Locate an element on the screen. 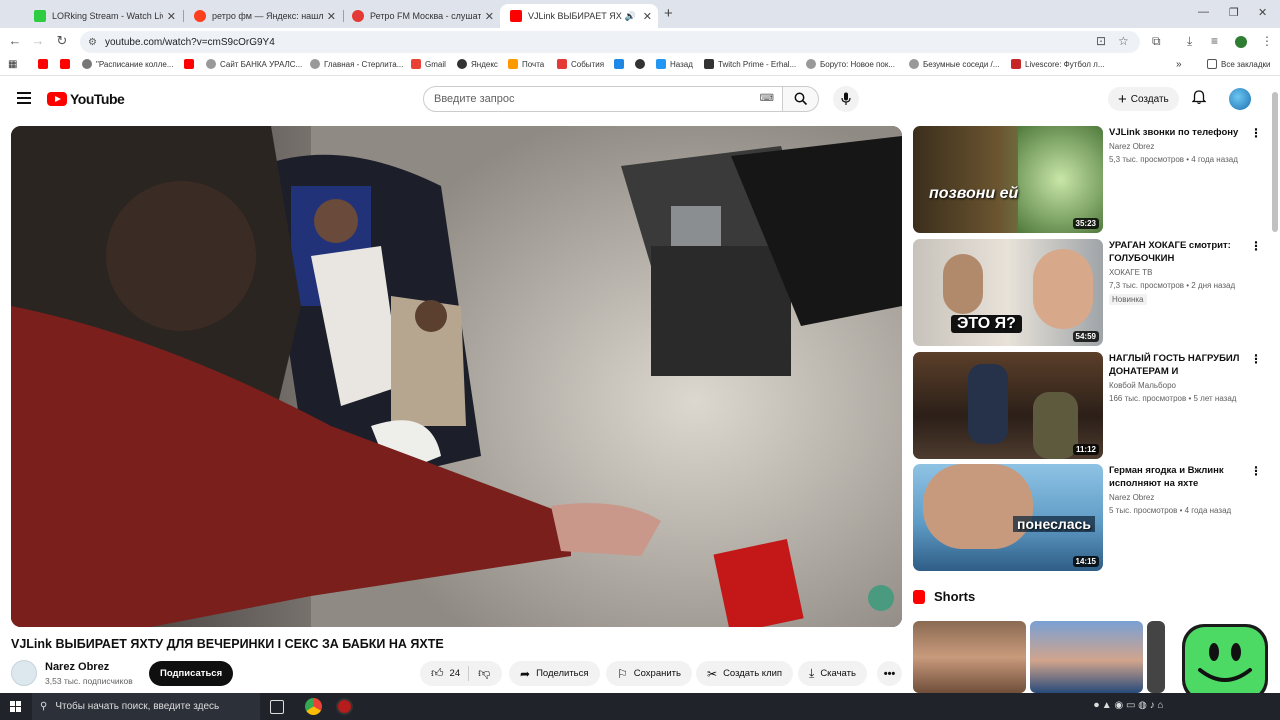 The width and height of the screenshot is (1280, 720). globe-icon is located at coordinates (87, 64).